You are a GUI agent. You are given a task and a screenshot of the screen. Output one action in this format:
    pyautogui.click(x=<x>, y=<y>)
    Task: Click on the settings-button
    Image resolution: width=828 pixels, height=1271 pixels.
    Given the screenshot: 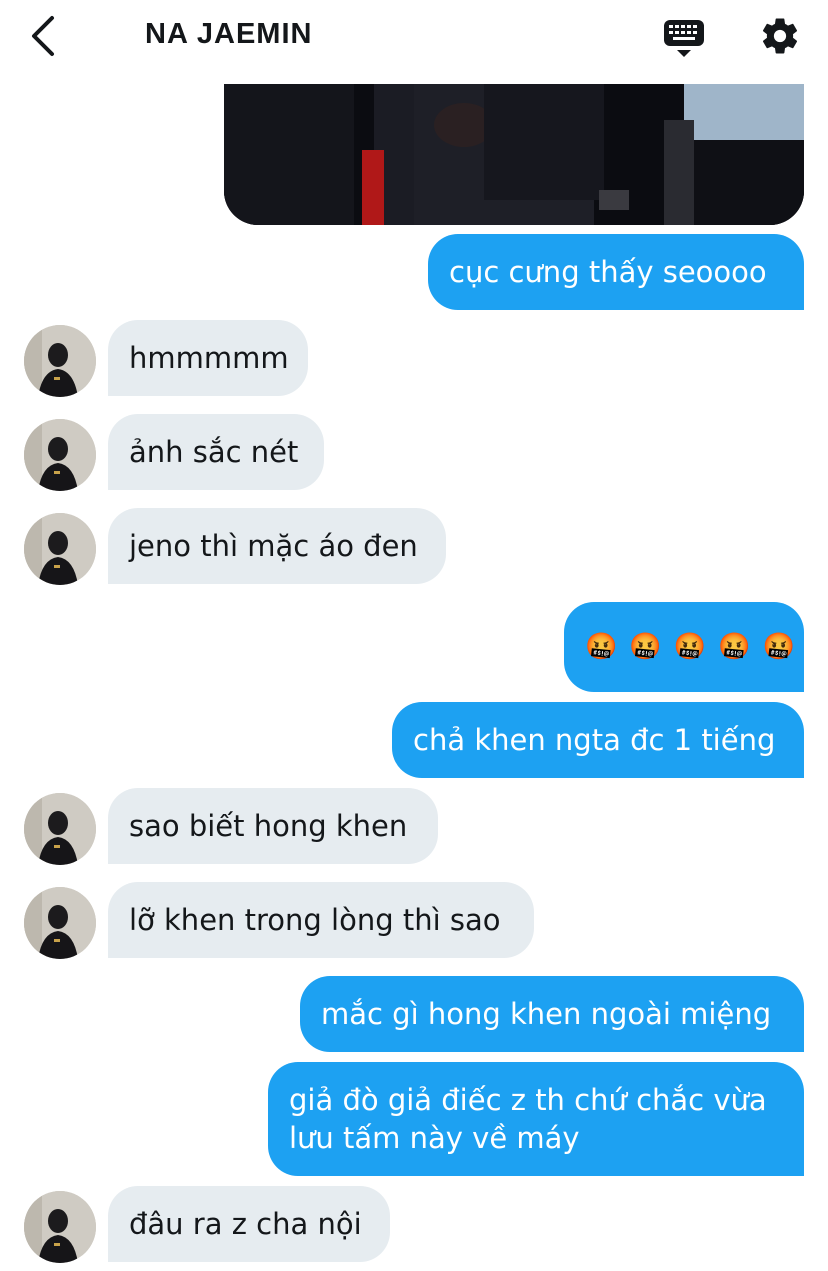 What is the action you would take?
    pyautogui.click(x=780, y=36)
    